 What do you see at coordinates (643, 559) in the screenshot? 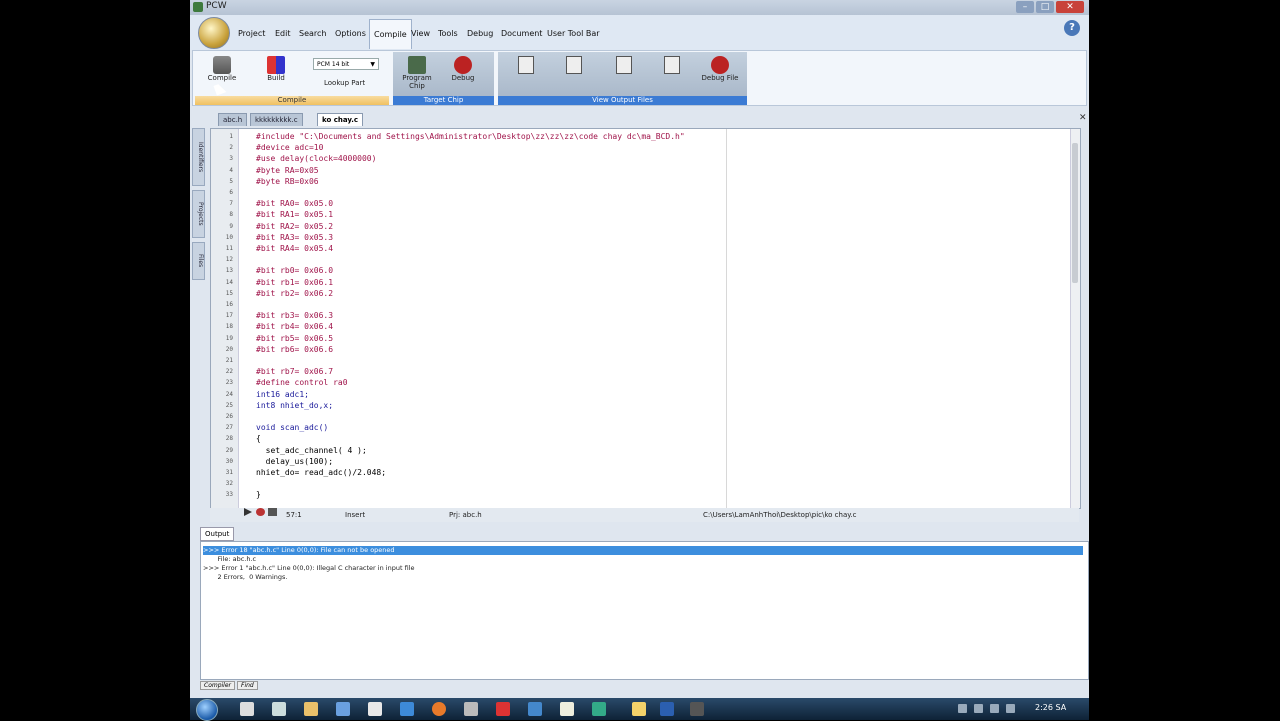
I see `output-line: File: abc.h.c` at bounding box center [643, 559].